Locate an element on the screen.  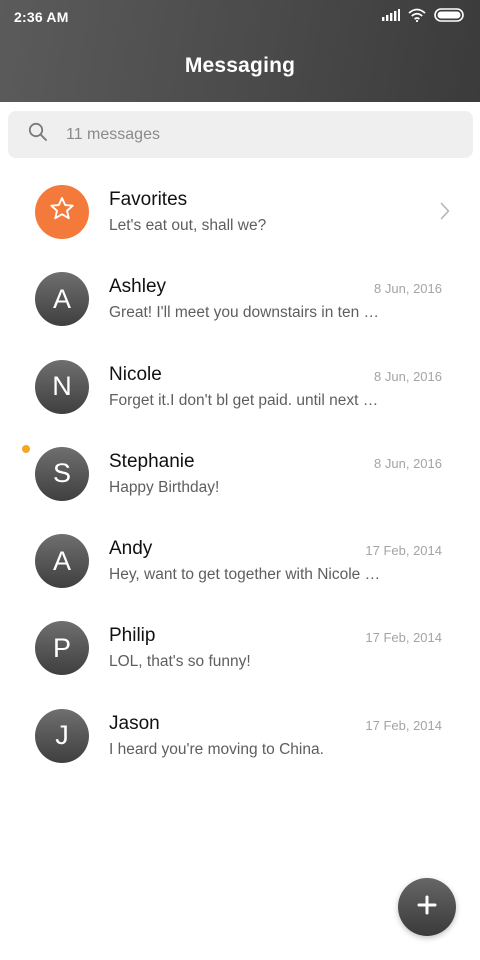
contact-name: Jason is located at coordinates (134, 723).